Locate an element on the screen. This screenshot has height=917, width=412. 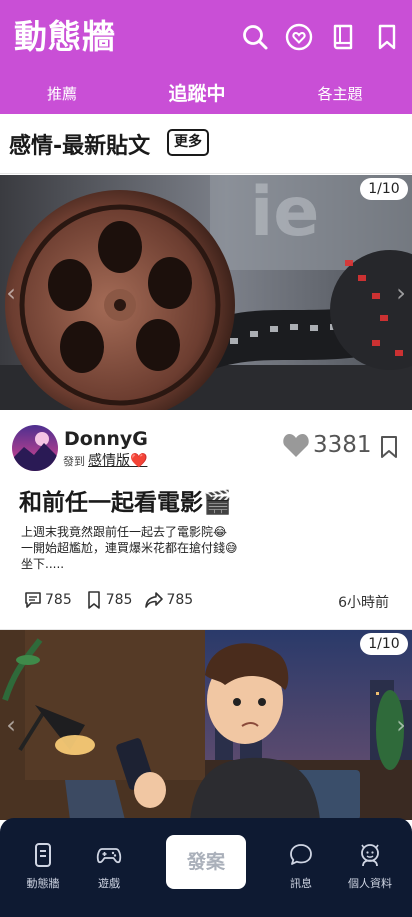
header-actions is located at coordinates (321, 37).